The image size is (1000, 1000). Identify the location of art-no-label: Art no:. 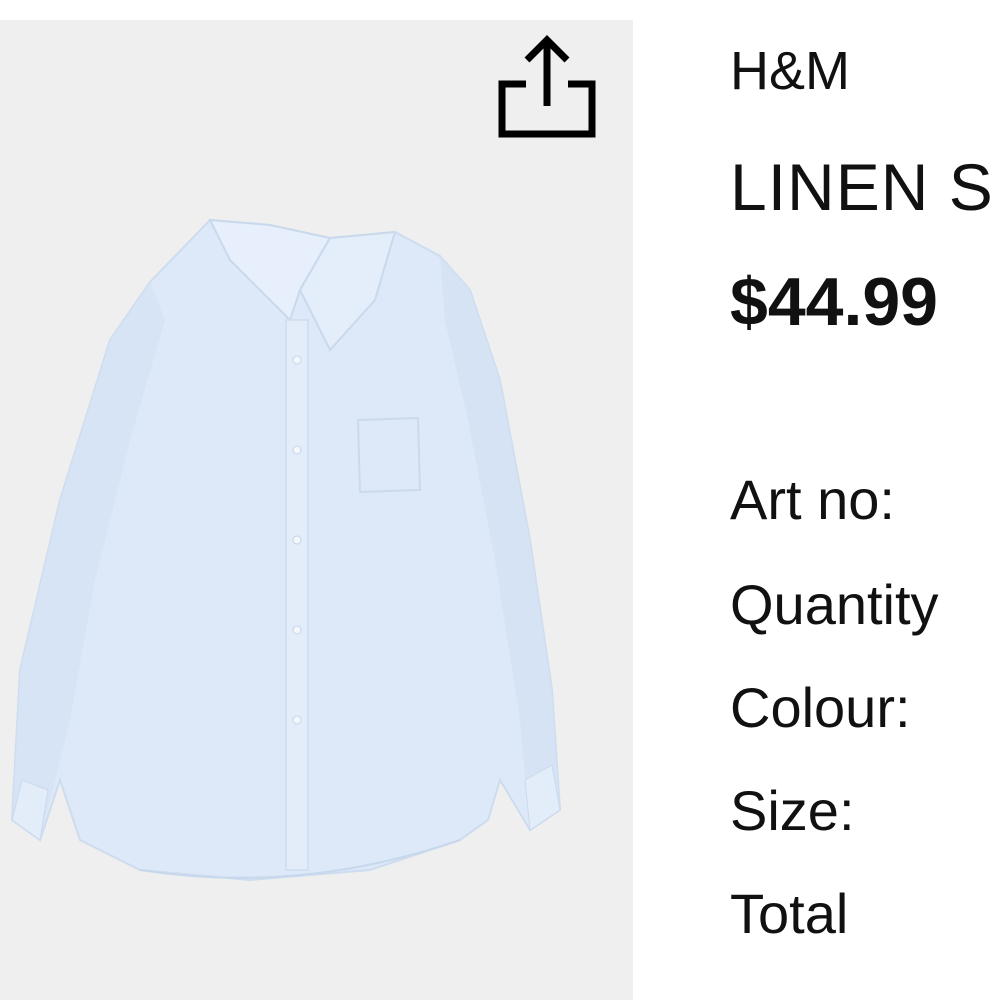
(812, 499).